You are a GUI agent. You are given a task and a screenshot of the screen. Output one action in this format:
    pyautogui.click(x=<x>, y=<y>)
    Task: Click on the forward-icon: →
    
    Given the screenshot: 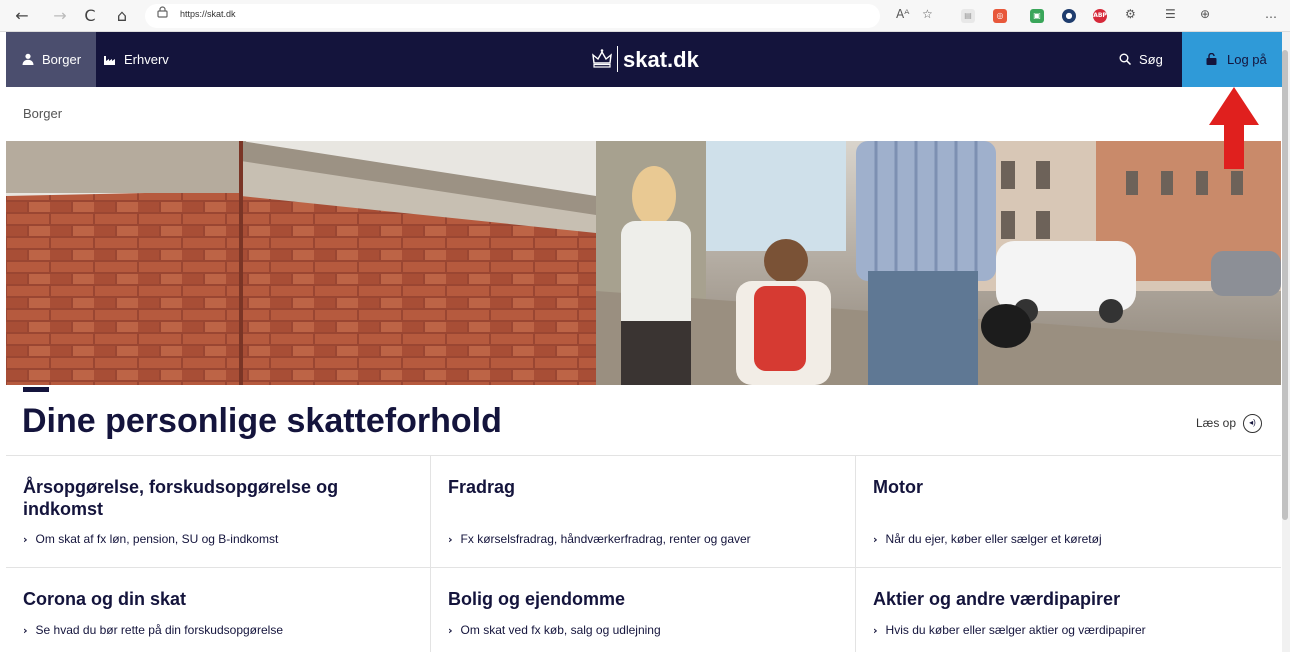 What is the action you would take?
    pyautogui.click(x=60, y=16)
    